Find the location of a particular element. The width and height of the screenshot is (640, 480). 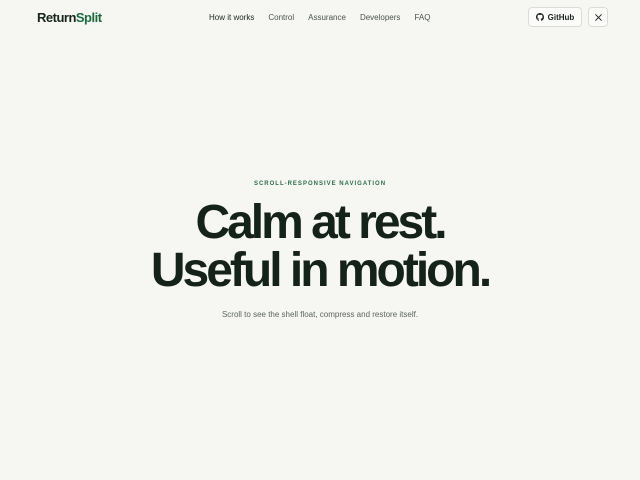

brand-logo: ReturnSplit is located at coordinates (69, 18).